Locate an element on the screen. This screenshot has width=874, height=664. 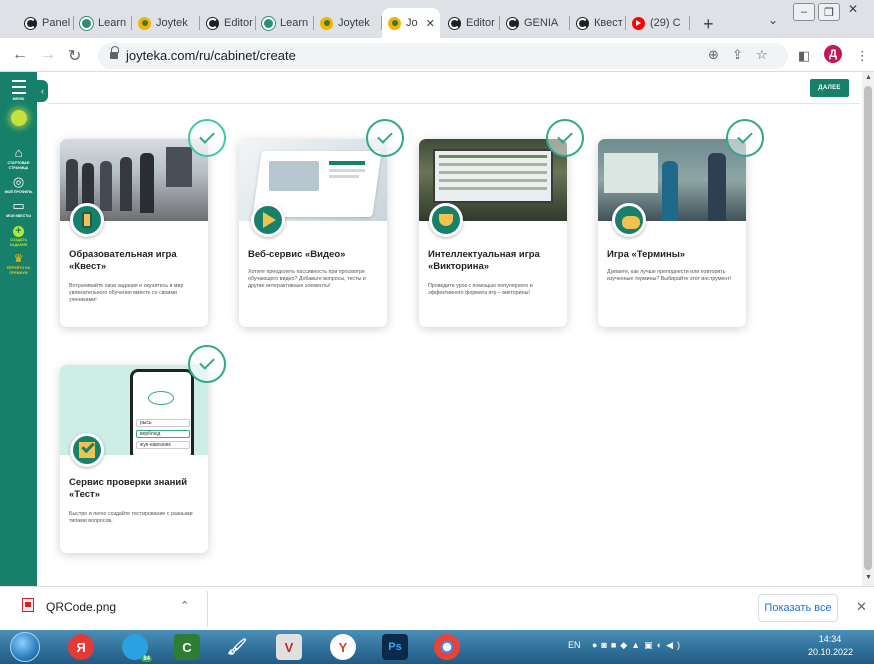
side-panel-icon: ◧ is located at coordinates (804, 56).